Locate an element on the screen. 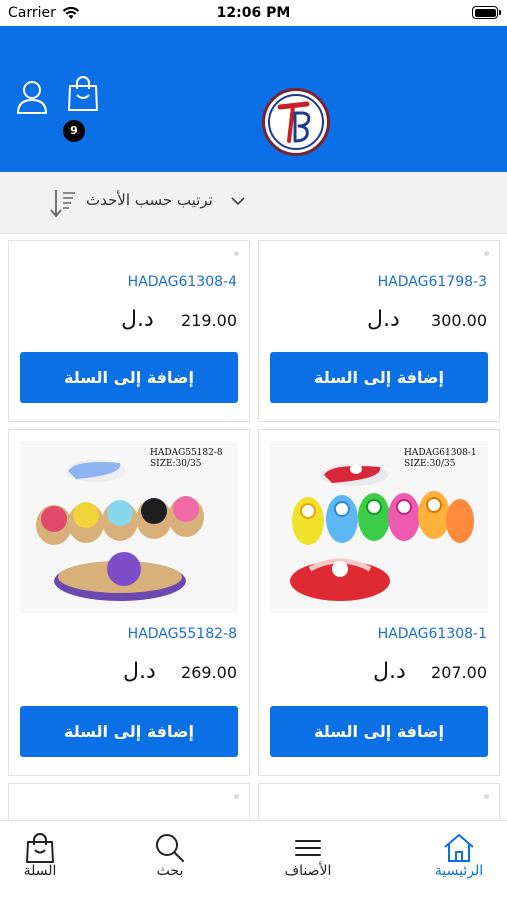 This screenshot has width=507, height=901. menu-icon is located at coordinates (308, 848).